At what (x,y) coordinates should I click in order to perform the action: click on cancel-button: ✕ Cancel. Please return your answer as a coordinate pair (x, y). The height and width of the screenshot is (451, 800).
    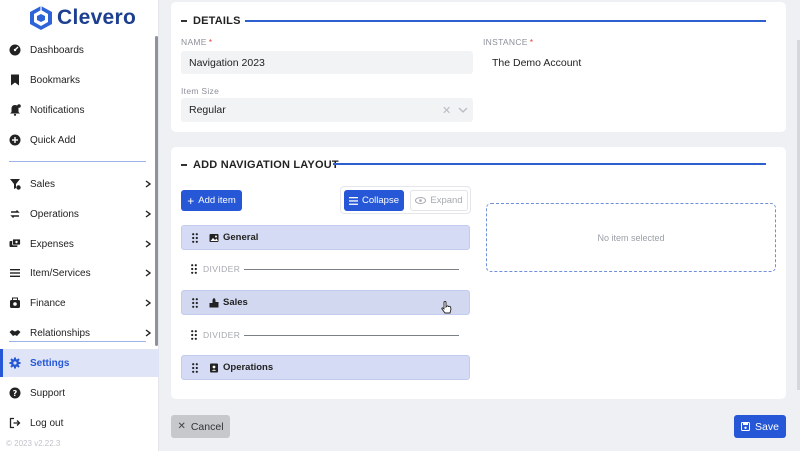
    Looking at the image, I should click on (200, 426).